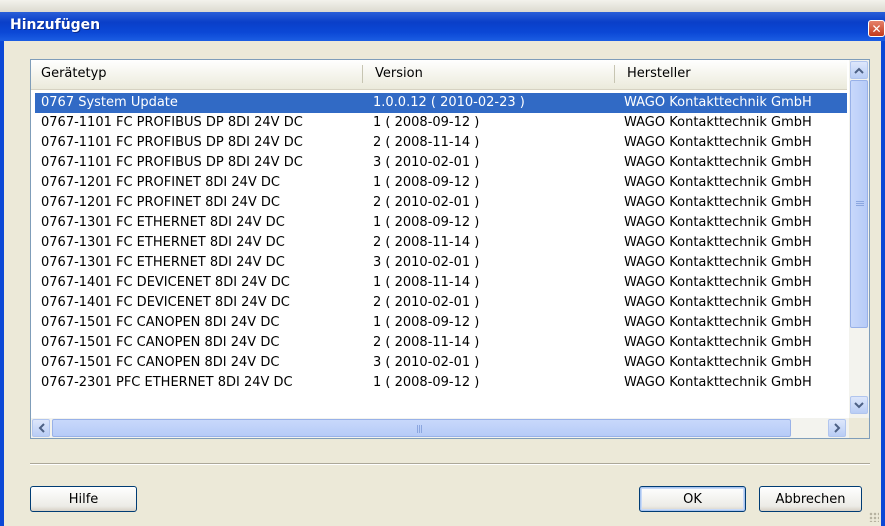  Describe the element at coordinates (692, 499) in the screenshot. I see `ok-button: OK` at that location.